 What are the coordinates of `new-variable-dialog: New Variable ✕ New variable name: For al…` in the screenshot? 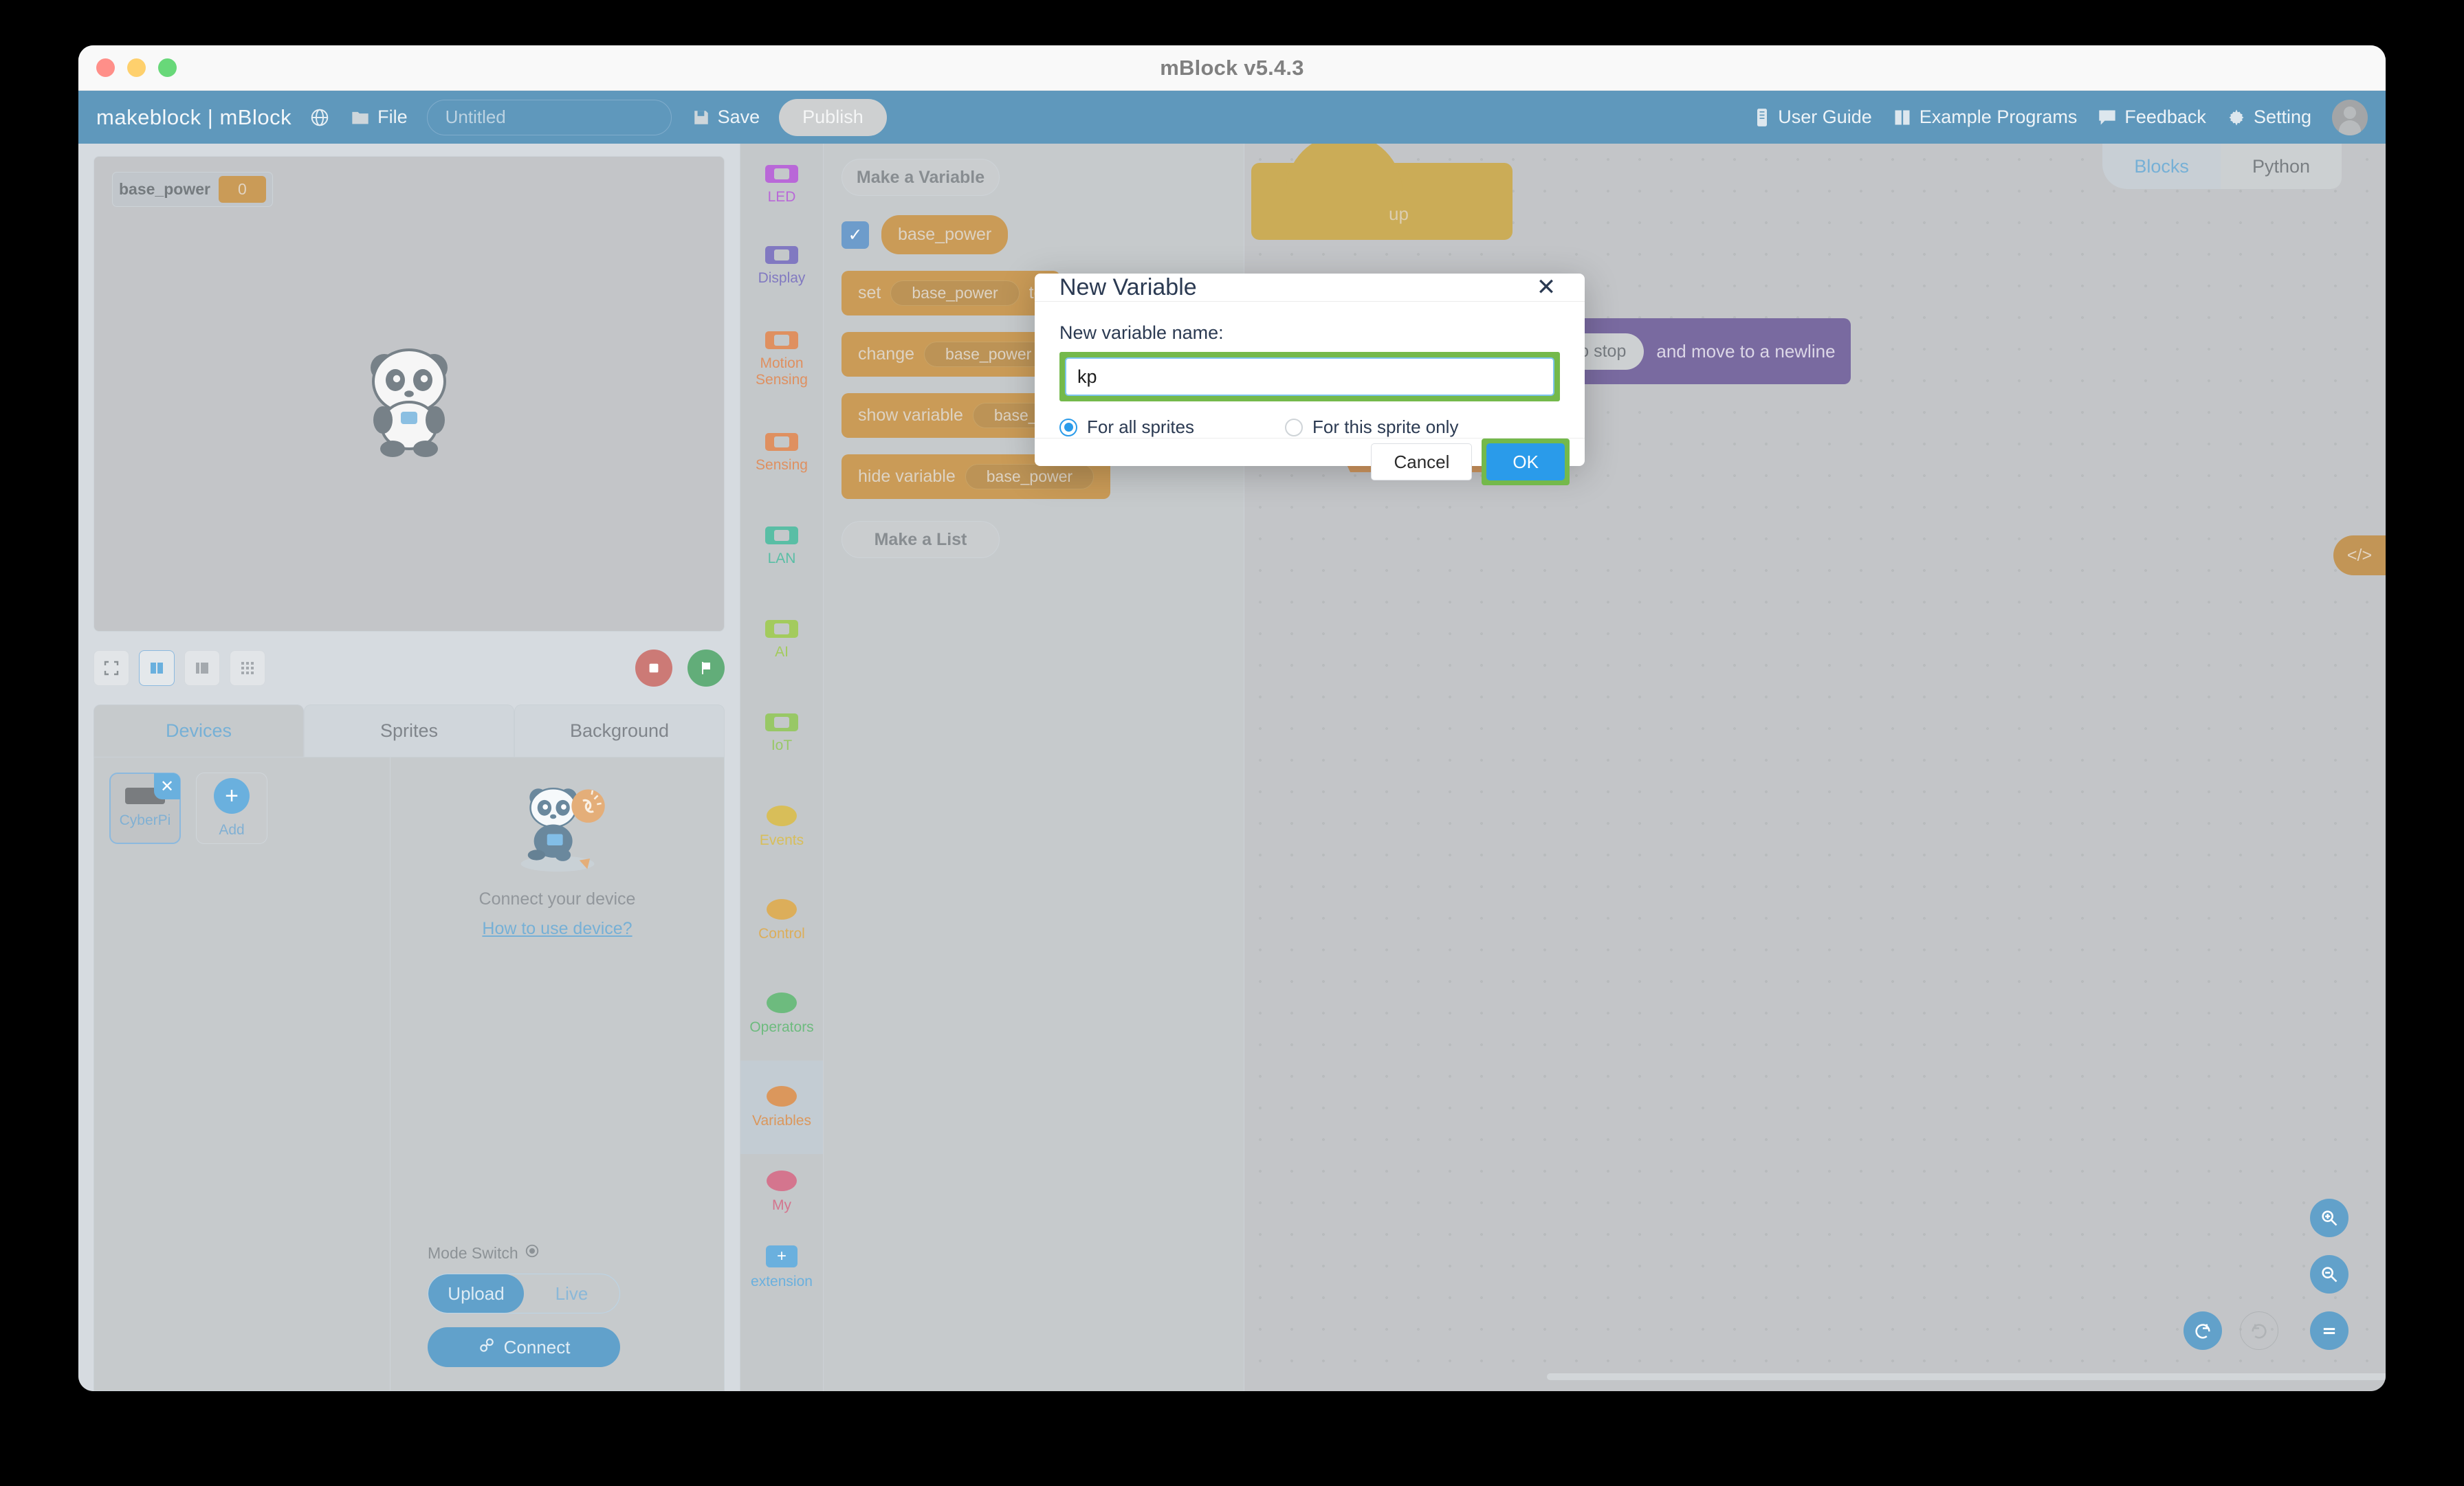 It's located at (1310, 380).